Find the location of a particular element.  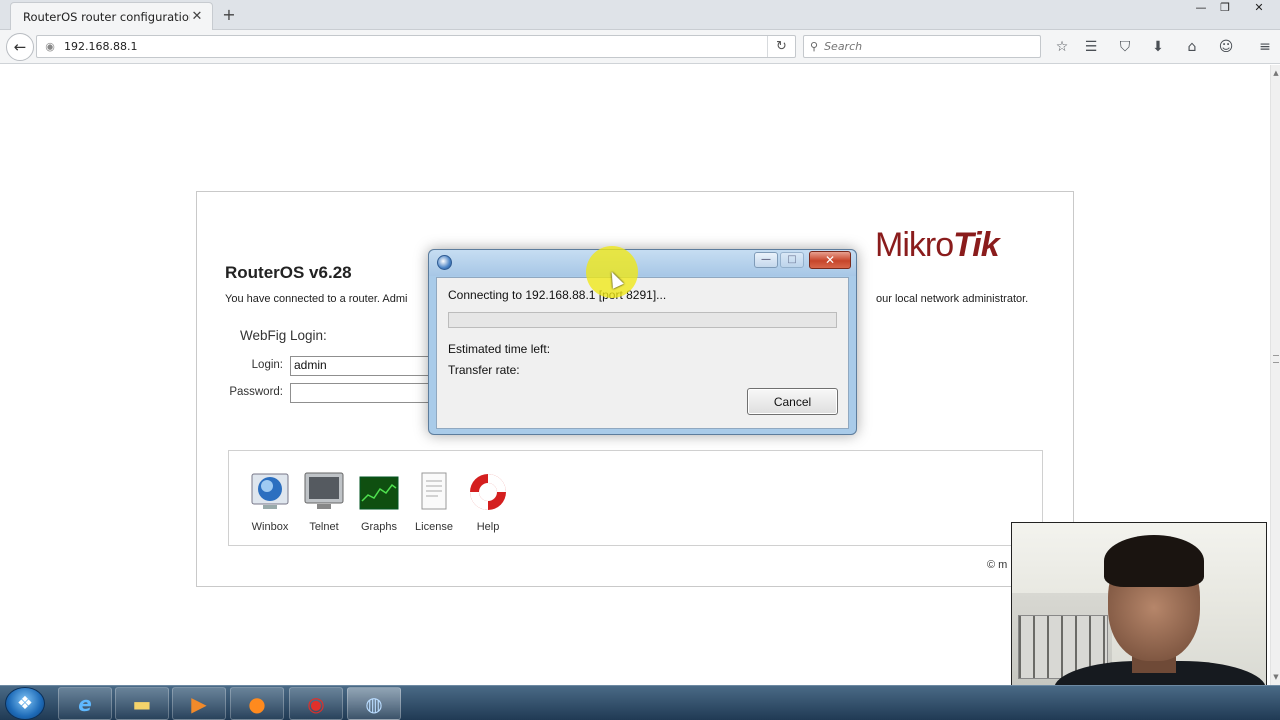

scroll-down-icon: ▼ is located at coordinates (1275, 677).